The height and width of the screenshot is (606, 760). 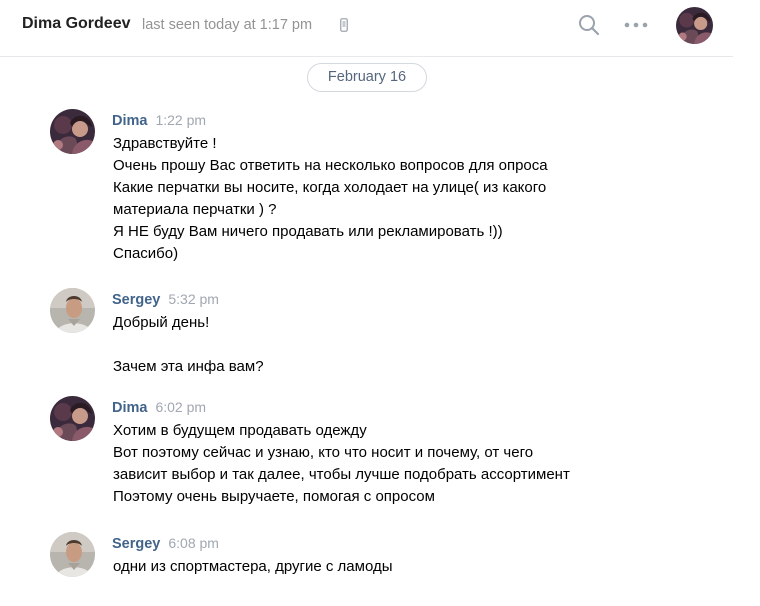 I want to click on contact-avatar, so click(x=694, y=25).